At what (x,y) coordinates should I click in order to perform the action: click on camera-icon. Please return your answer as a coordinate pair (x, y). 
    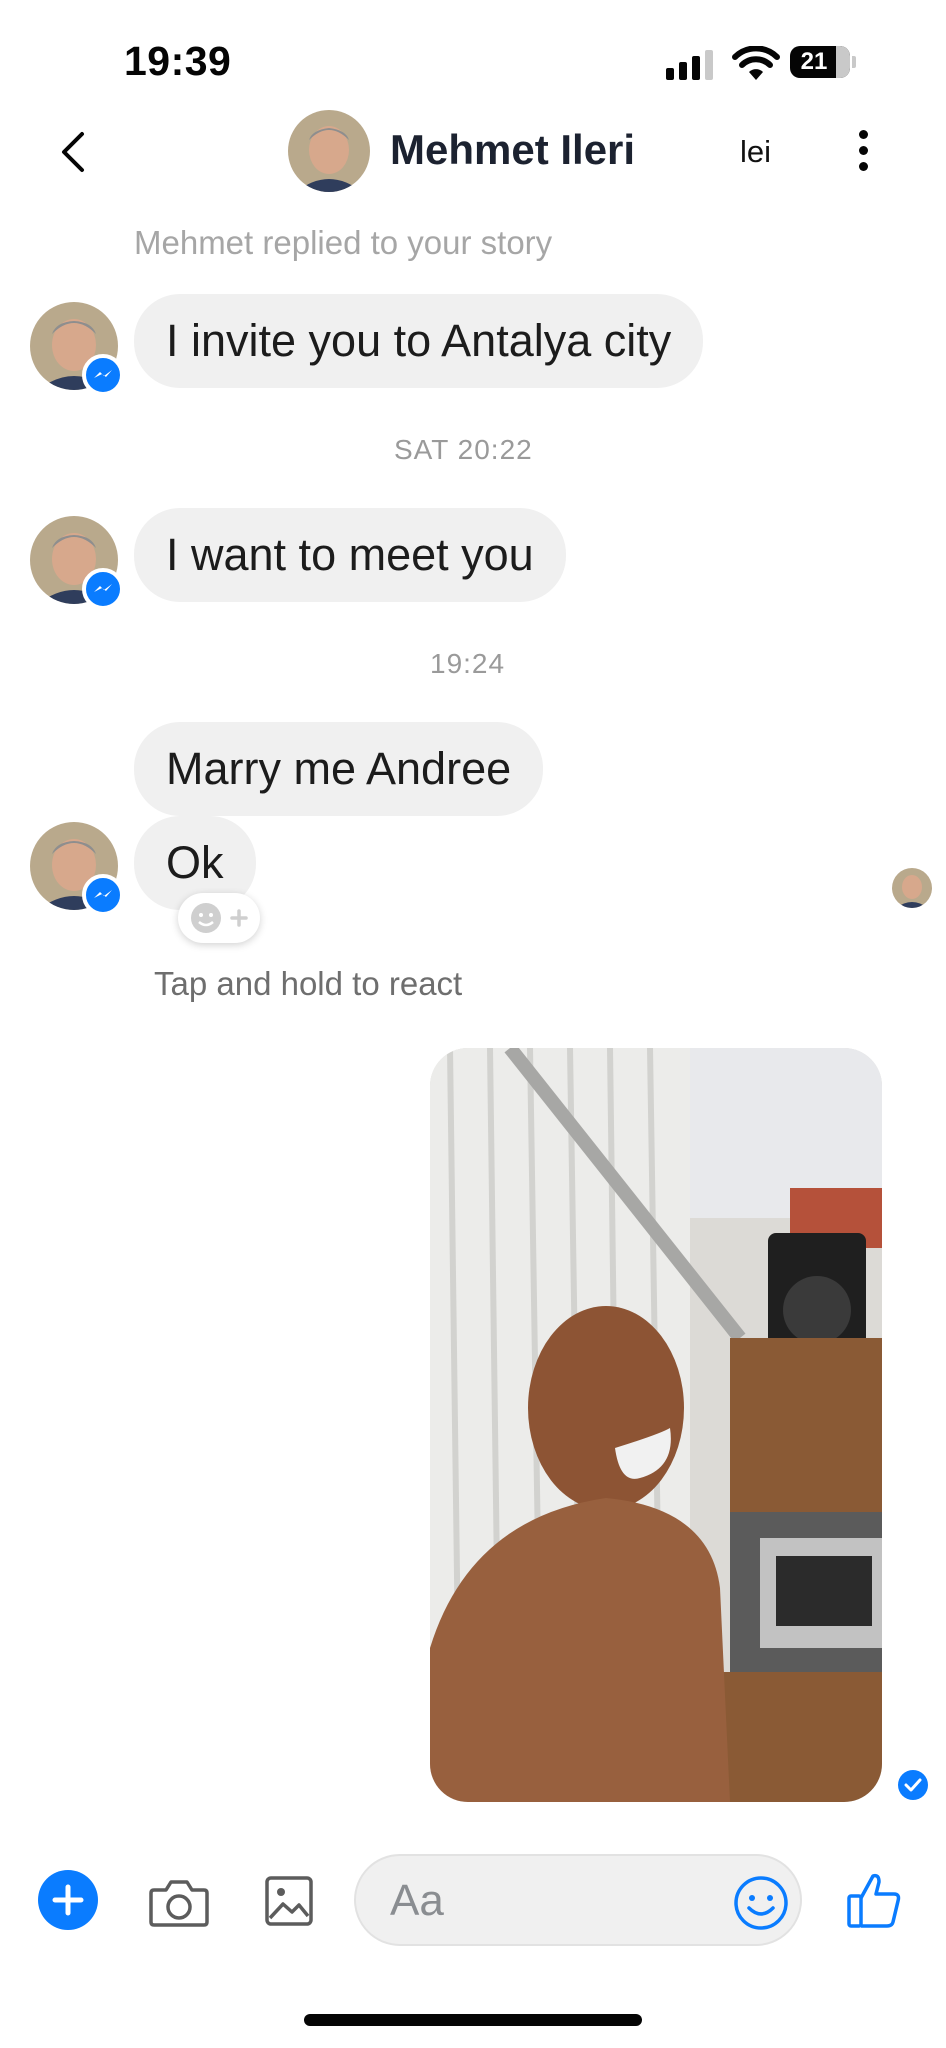
    Looking at the image, I should click on (179, 1902).